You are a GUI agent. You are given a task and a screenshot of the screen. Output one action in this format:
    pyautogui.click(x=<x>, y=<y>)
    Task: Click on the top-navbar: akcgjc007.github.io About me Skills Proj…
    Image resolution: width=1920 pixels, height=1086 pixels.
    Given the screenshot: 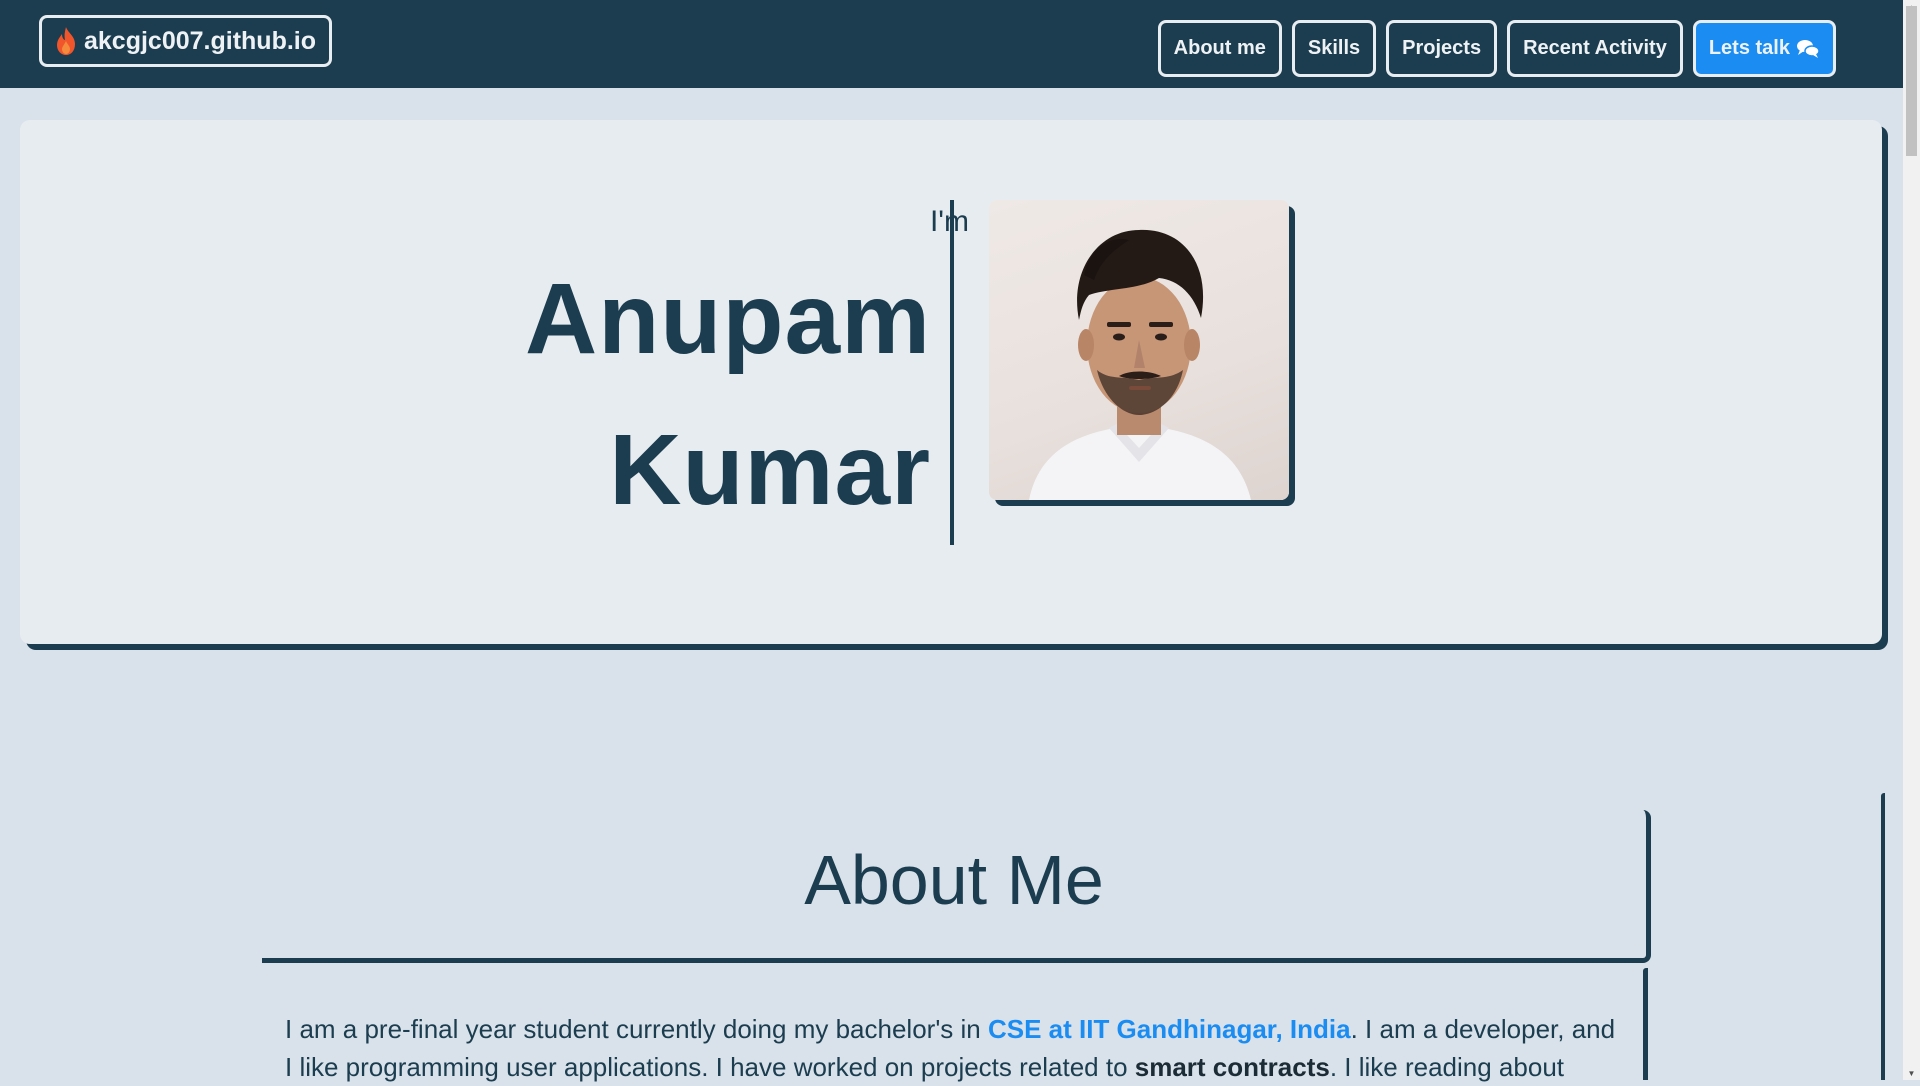 What is the action you would take?
    pyautogui.click(x=951, y=44)
    